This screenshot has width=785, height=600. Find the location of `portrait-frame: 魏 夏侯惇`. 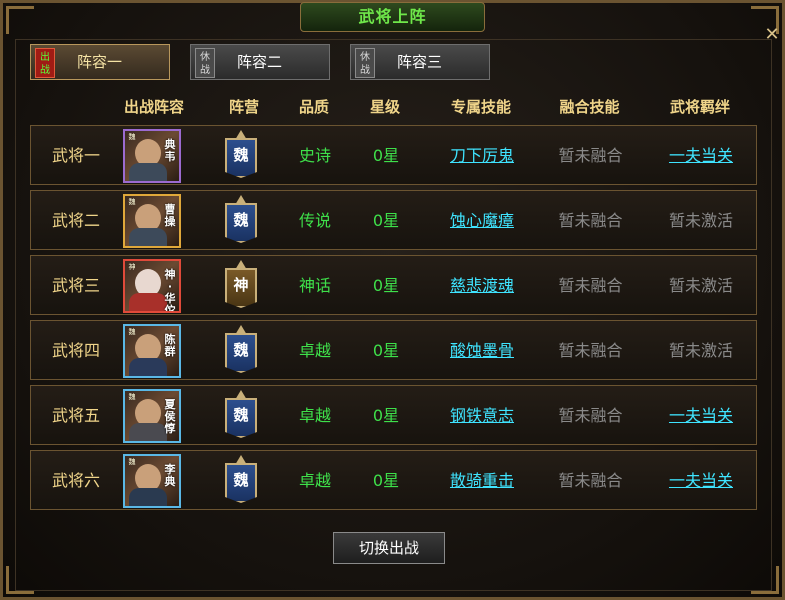

portrait-frame: 魏 夏侯惇 is located at coordinates (152, 416).